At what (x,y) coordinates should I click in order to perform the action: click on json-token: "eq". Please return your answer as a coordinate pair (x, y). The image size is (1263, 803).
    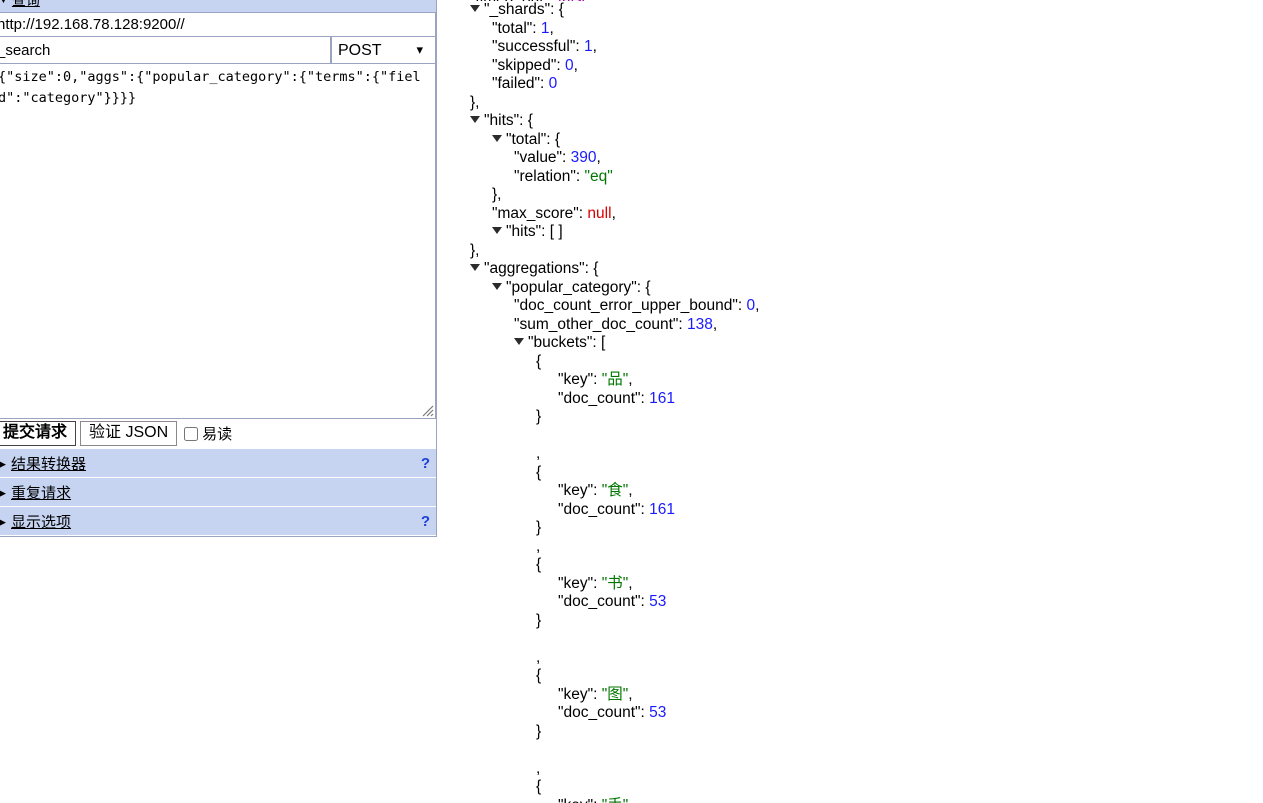
    Looking at the image, I should click on (598, 176).